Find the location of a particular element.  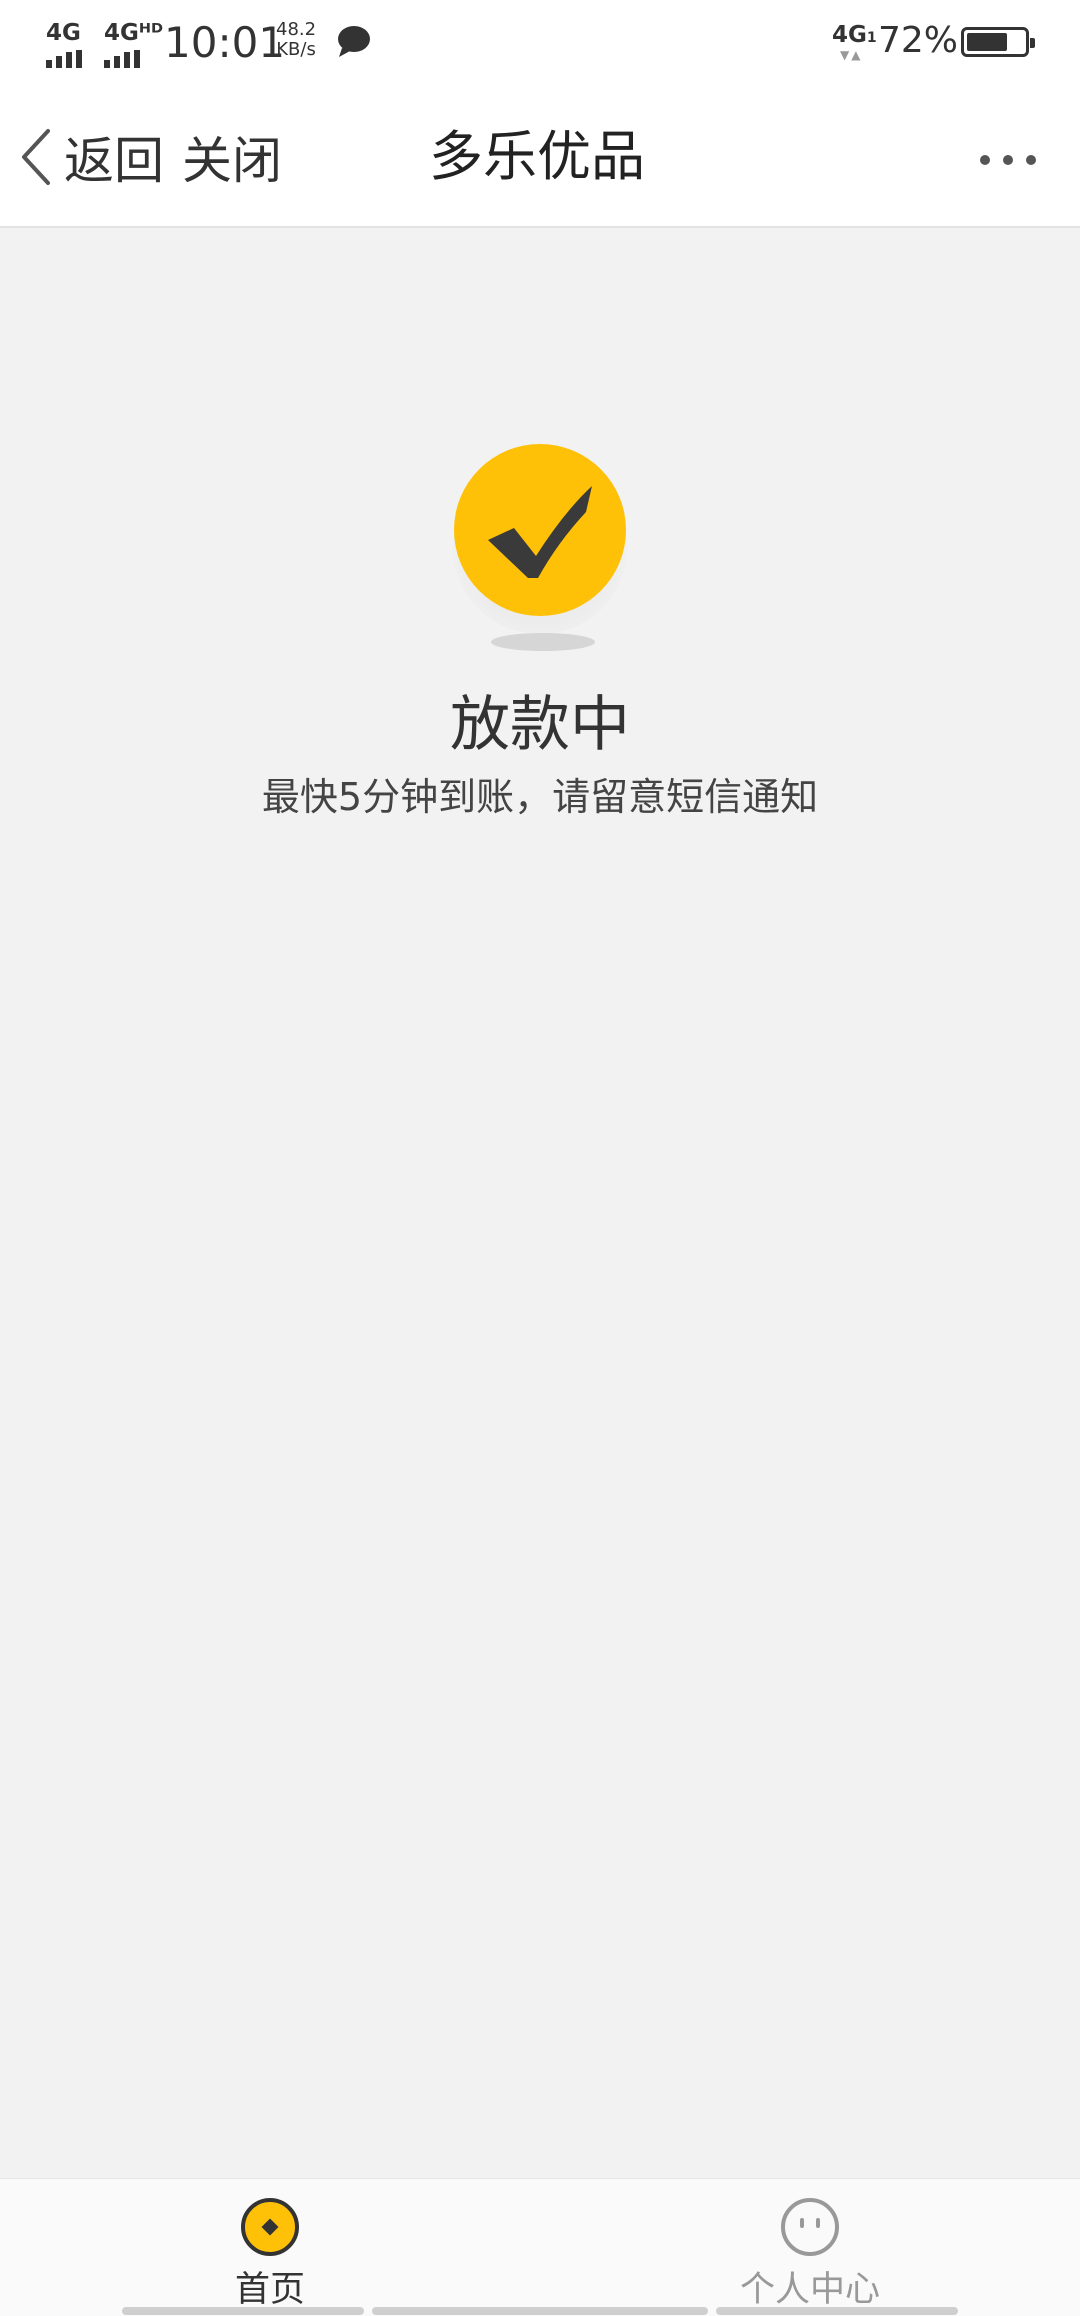

net-speed: 48.2 KB/s is located at coordinates (296, 40).